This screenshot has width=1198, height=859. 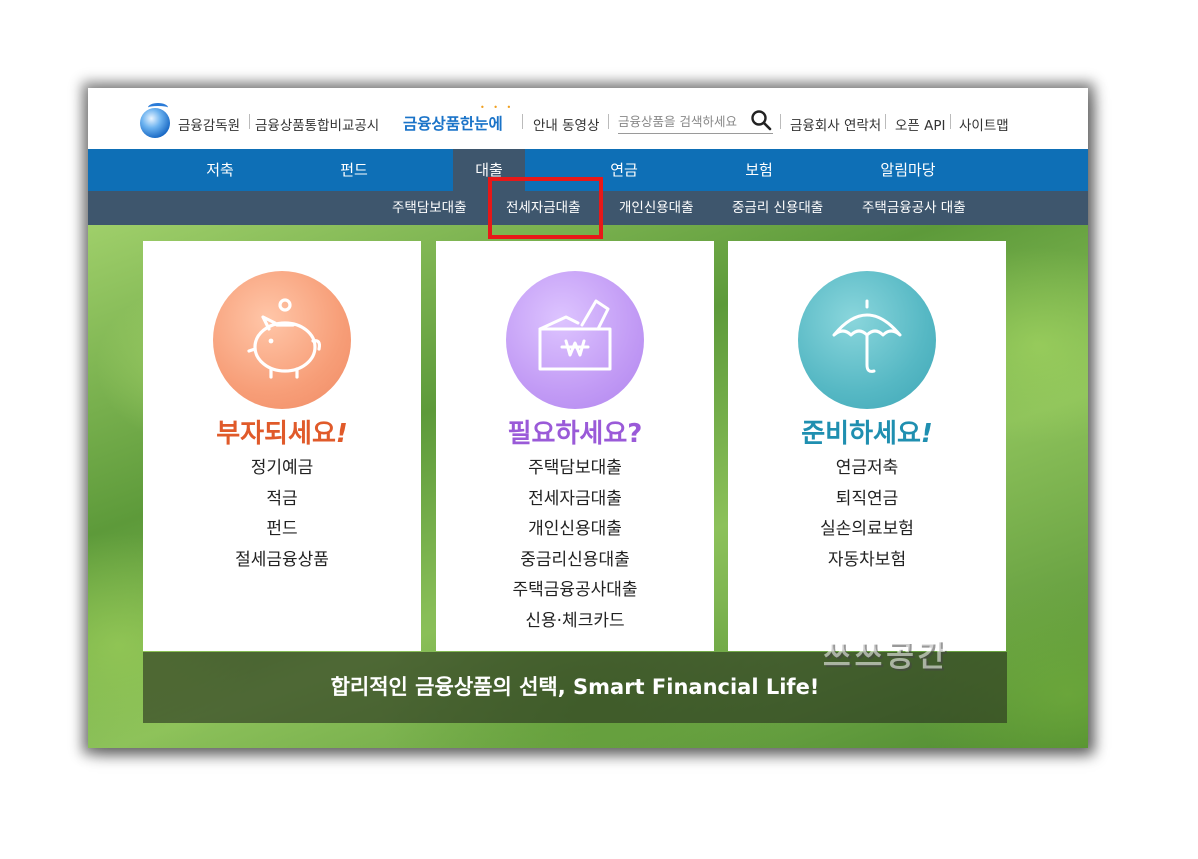 I want to click on portal-label: 금융상품통합비교공시, so click(x=317, y=124).